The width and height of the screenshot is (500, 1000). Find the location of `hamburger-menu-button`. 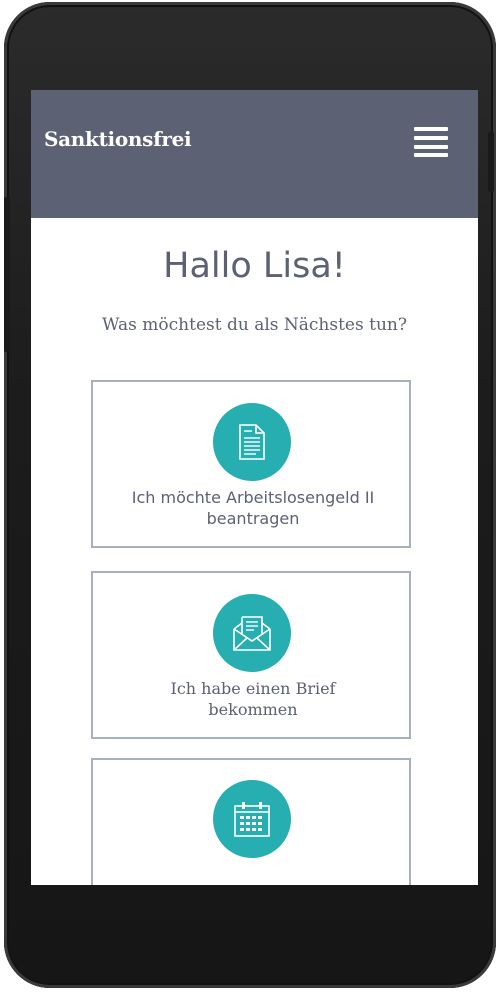

hamburger-menu-button is located at coordinates (431, 142).